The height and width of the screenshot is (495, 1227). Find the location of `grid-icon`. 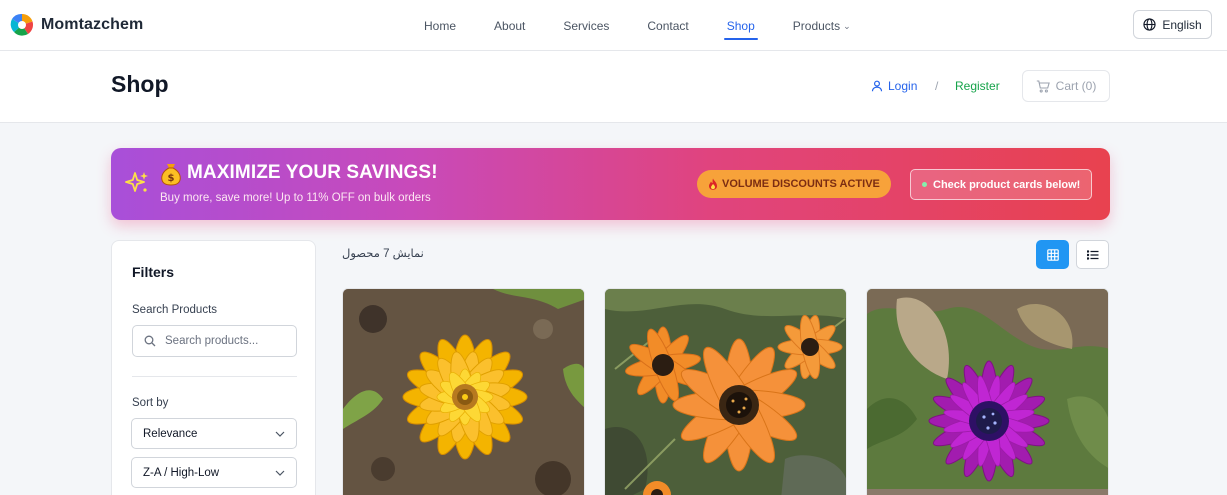

grid-icon is located at coordinates (1052, 254).